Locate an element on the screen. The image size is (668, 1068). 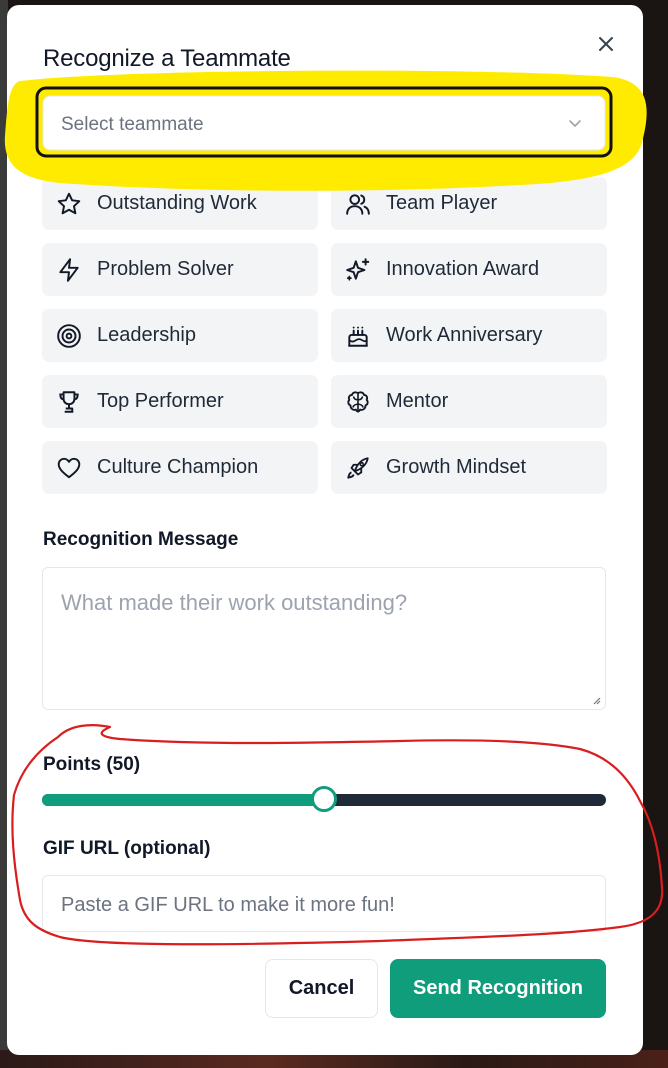
trophy-icon is located at coordinates (69, 402).